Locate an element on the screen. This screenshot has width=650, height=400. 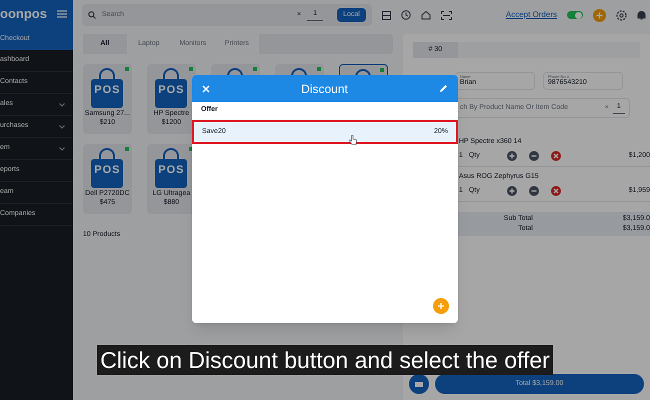
bell-icon is located at coordinates (641, 15).